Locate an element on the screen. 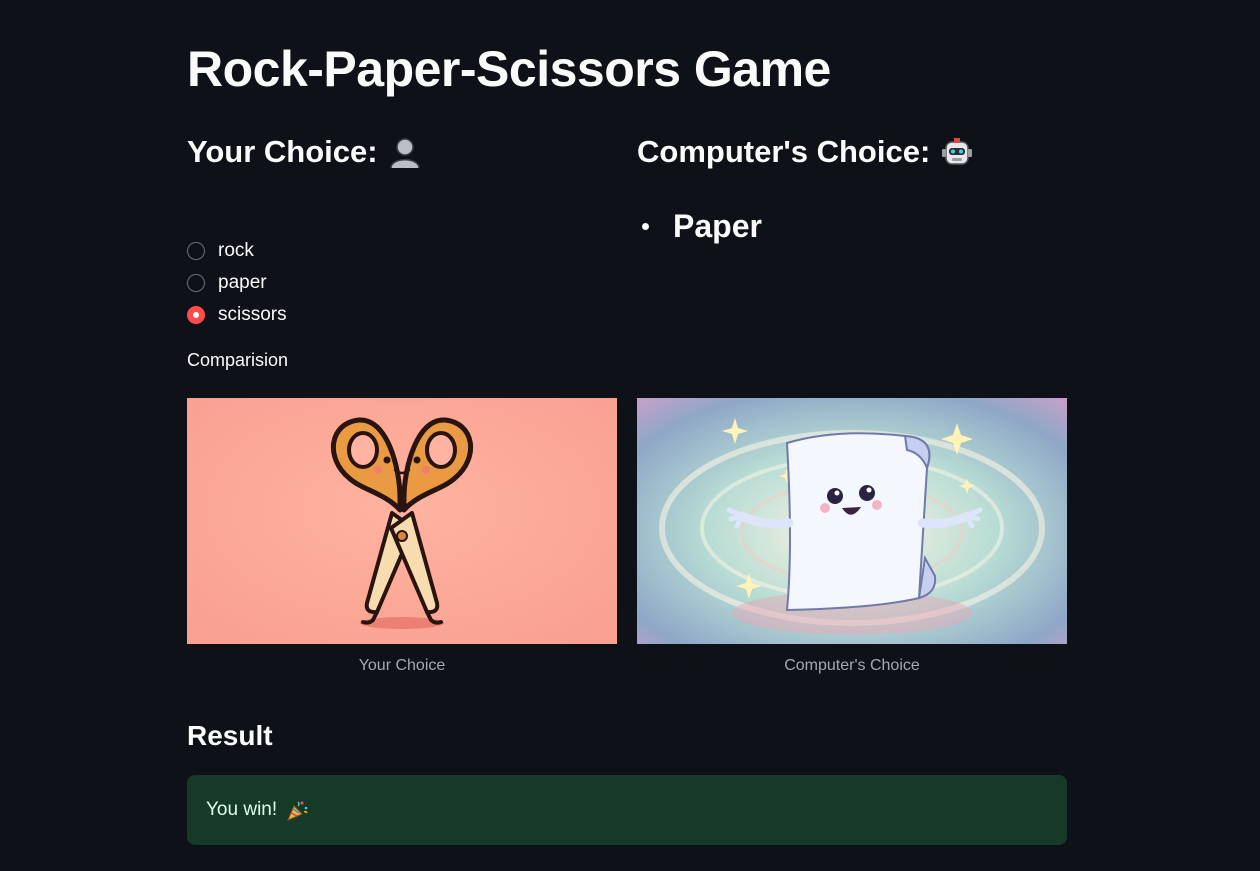 The image size is (1260, 871). person-silhouette-icon is located at coordinates (405, 152).